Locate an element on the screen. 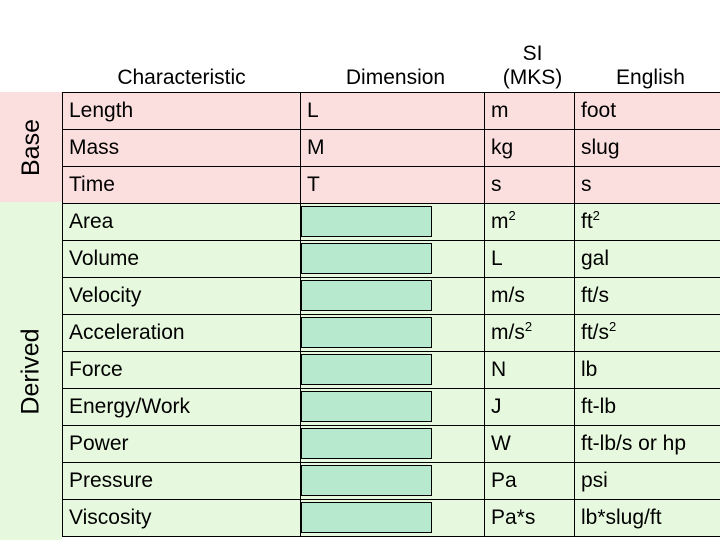 Image resolution: width=720 pixels, height=540 pixels. table-row: Length Lm foot is located at coordinates (391, 110).